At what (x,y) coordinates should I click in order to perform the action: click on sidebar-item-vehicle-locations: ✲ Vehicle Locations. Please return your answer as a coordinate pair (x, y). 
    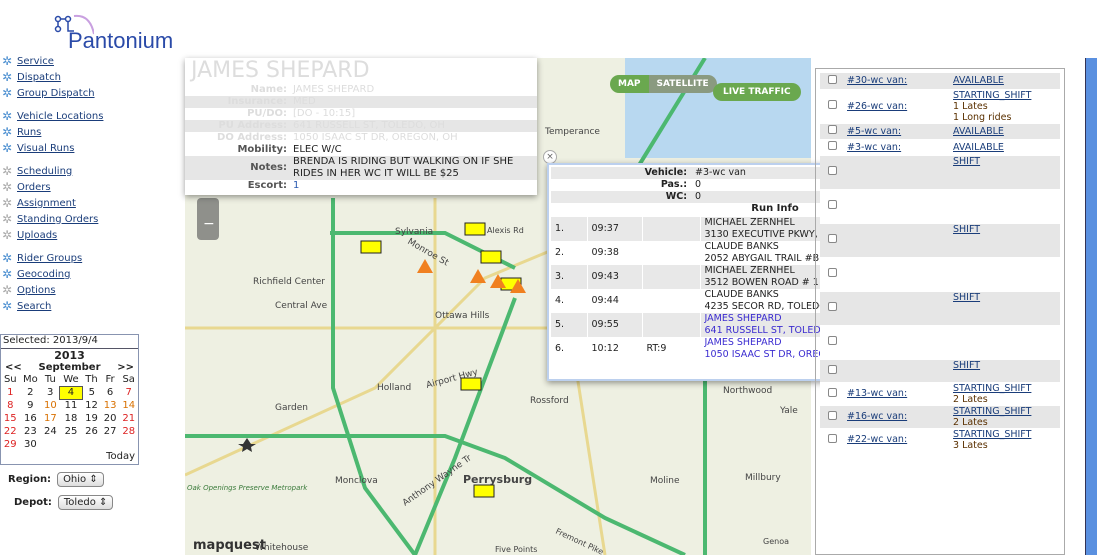
    Looking at the image, I should click on (72, 116).